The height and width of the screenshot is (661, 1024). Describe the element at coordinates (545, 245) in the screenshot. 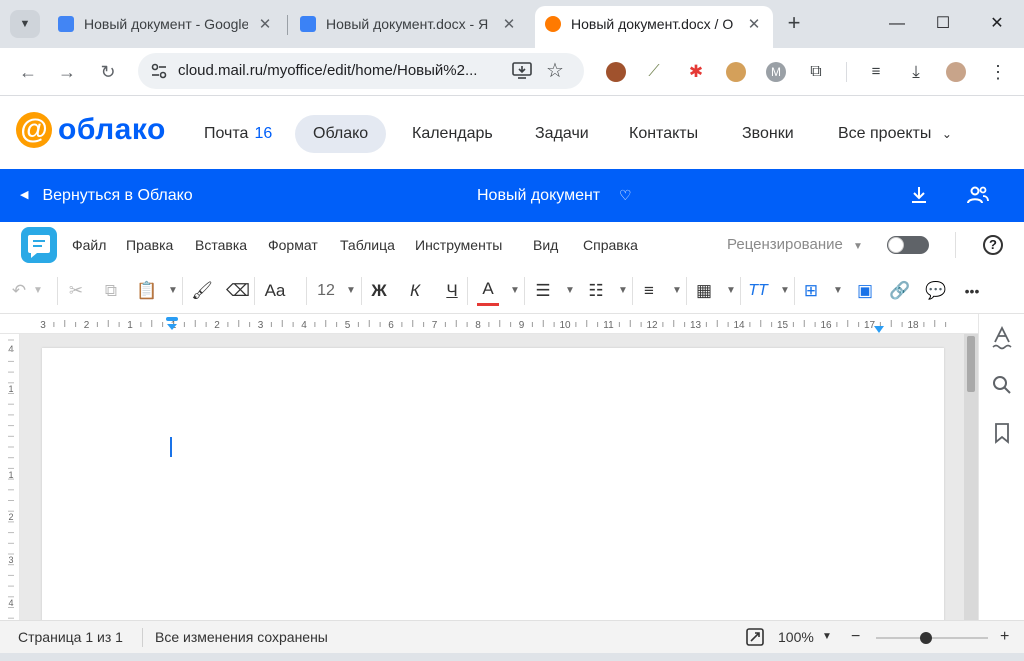

I see `menu-view: Вид` at that location.